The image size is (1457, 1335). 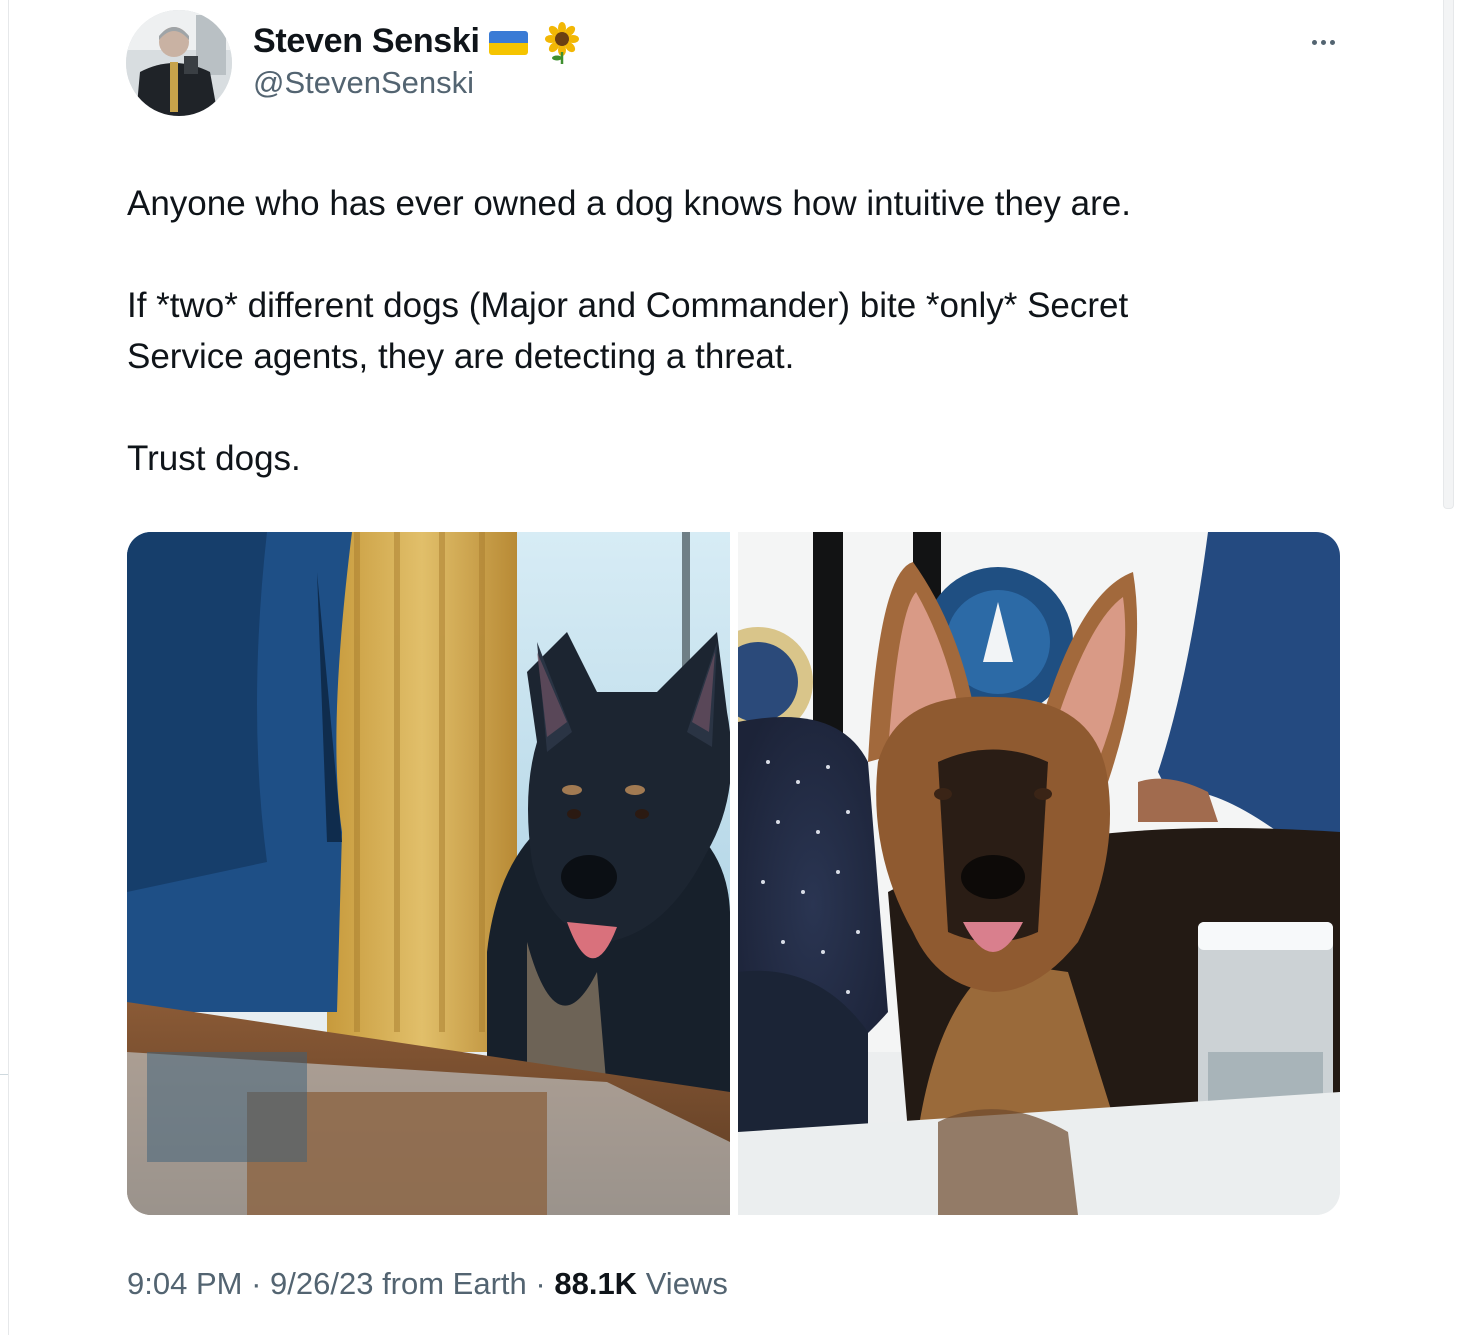 I want to click on tweet-date: 9/26/23, so click(x=322, y=1283).